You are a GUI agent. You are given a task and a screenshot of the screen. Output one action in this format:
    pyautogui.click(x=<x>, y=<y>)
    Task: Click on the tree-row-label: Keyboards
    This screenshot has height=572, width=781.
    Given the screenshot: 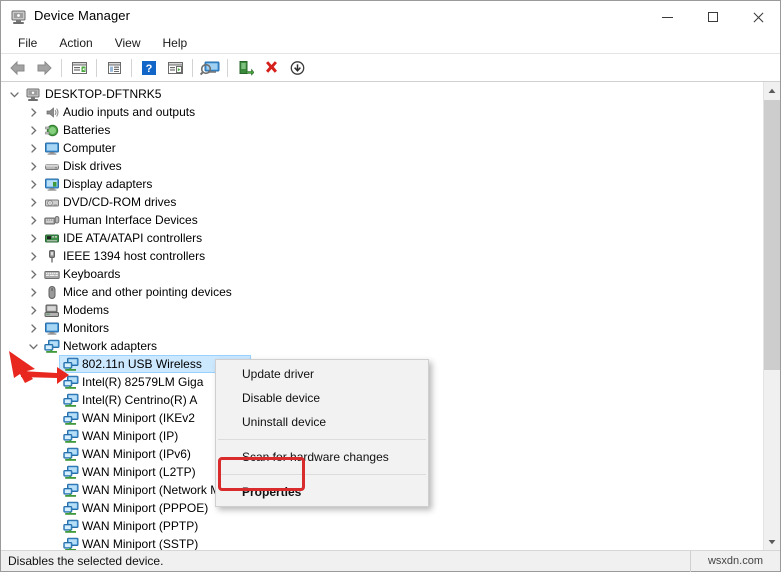 What is the action you would take?
    pyautogui.click(x=92, y=274)
    